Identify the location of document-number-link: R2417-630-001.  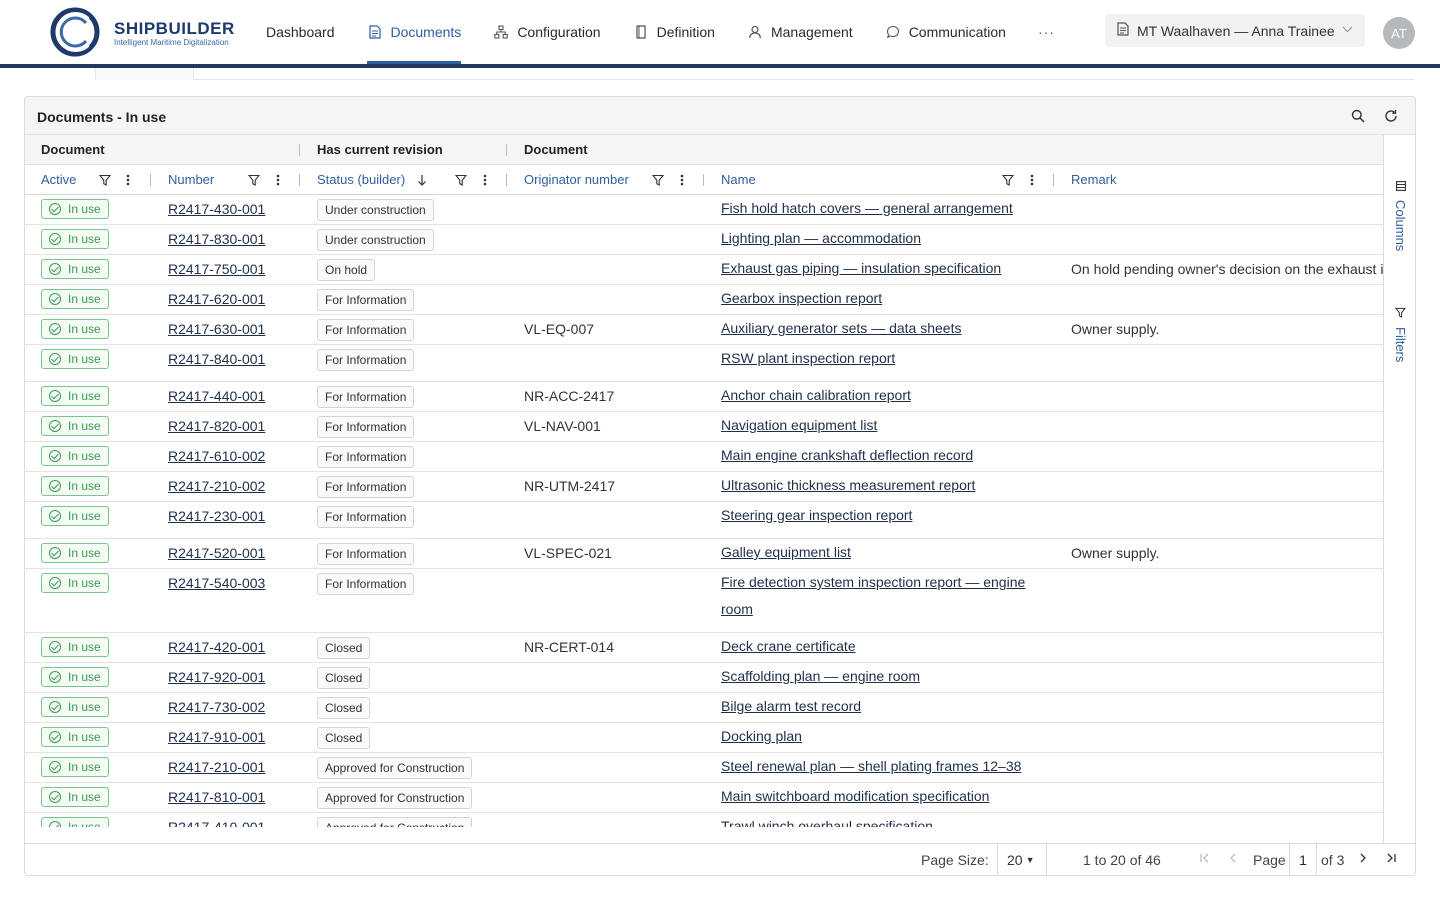
(216, 329).